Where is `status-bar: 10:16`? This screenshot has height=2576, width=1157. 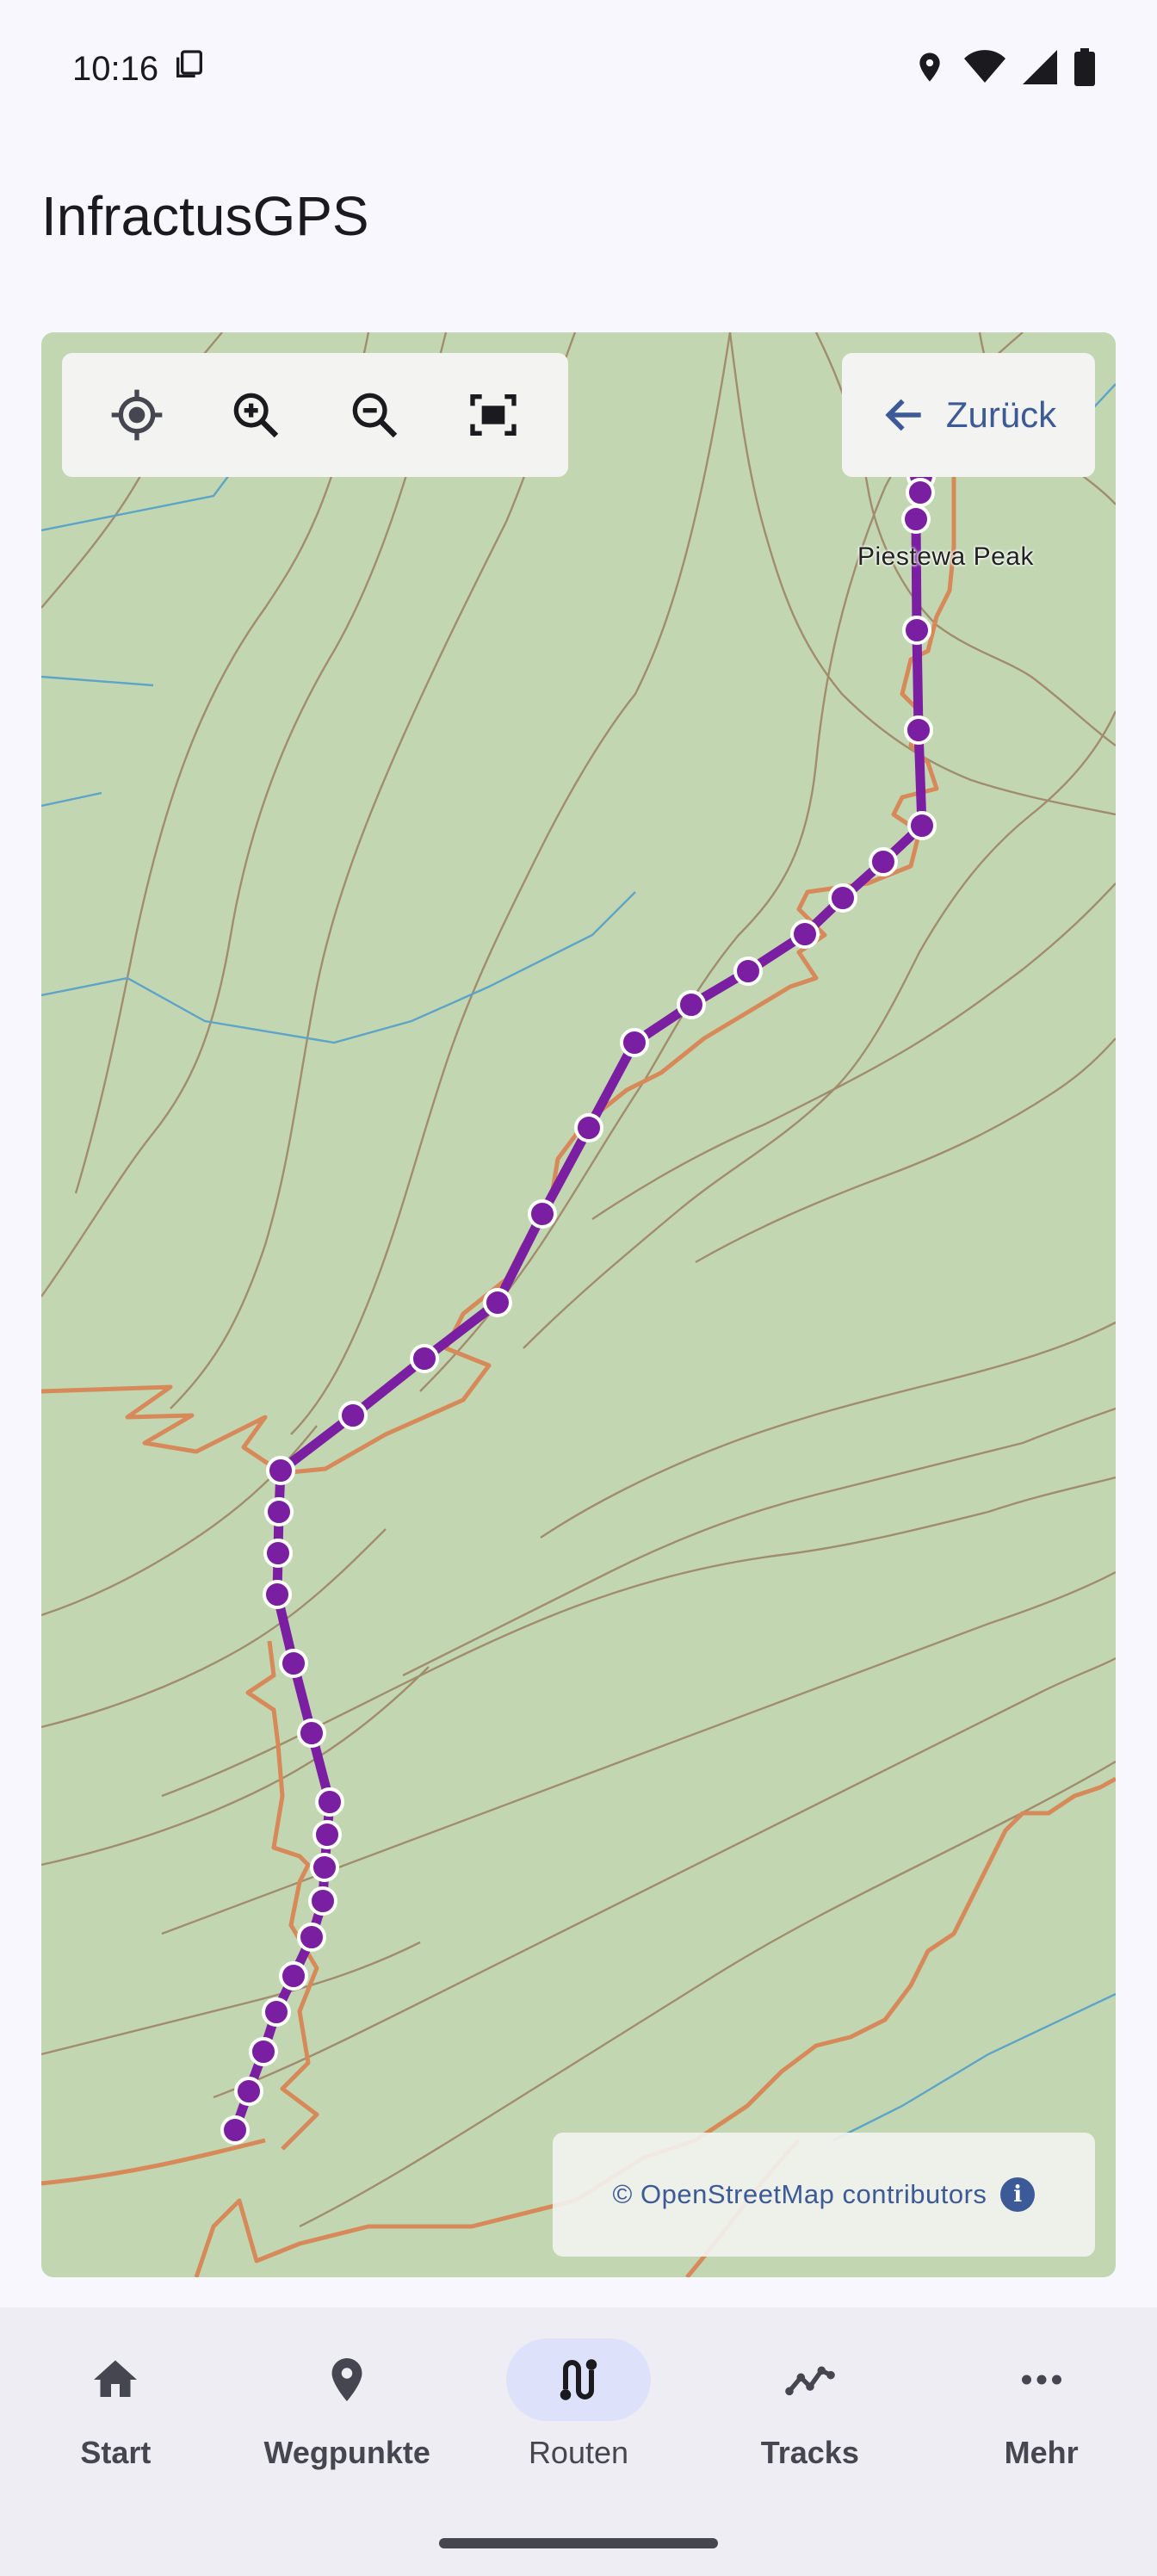 status-bar: 10:16 is located at coordinates (579, 69).